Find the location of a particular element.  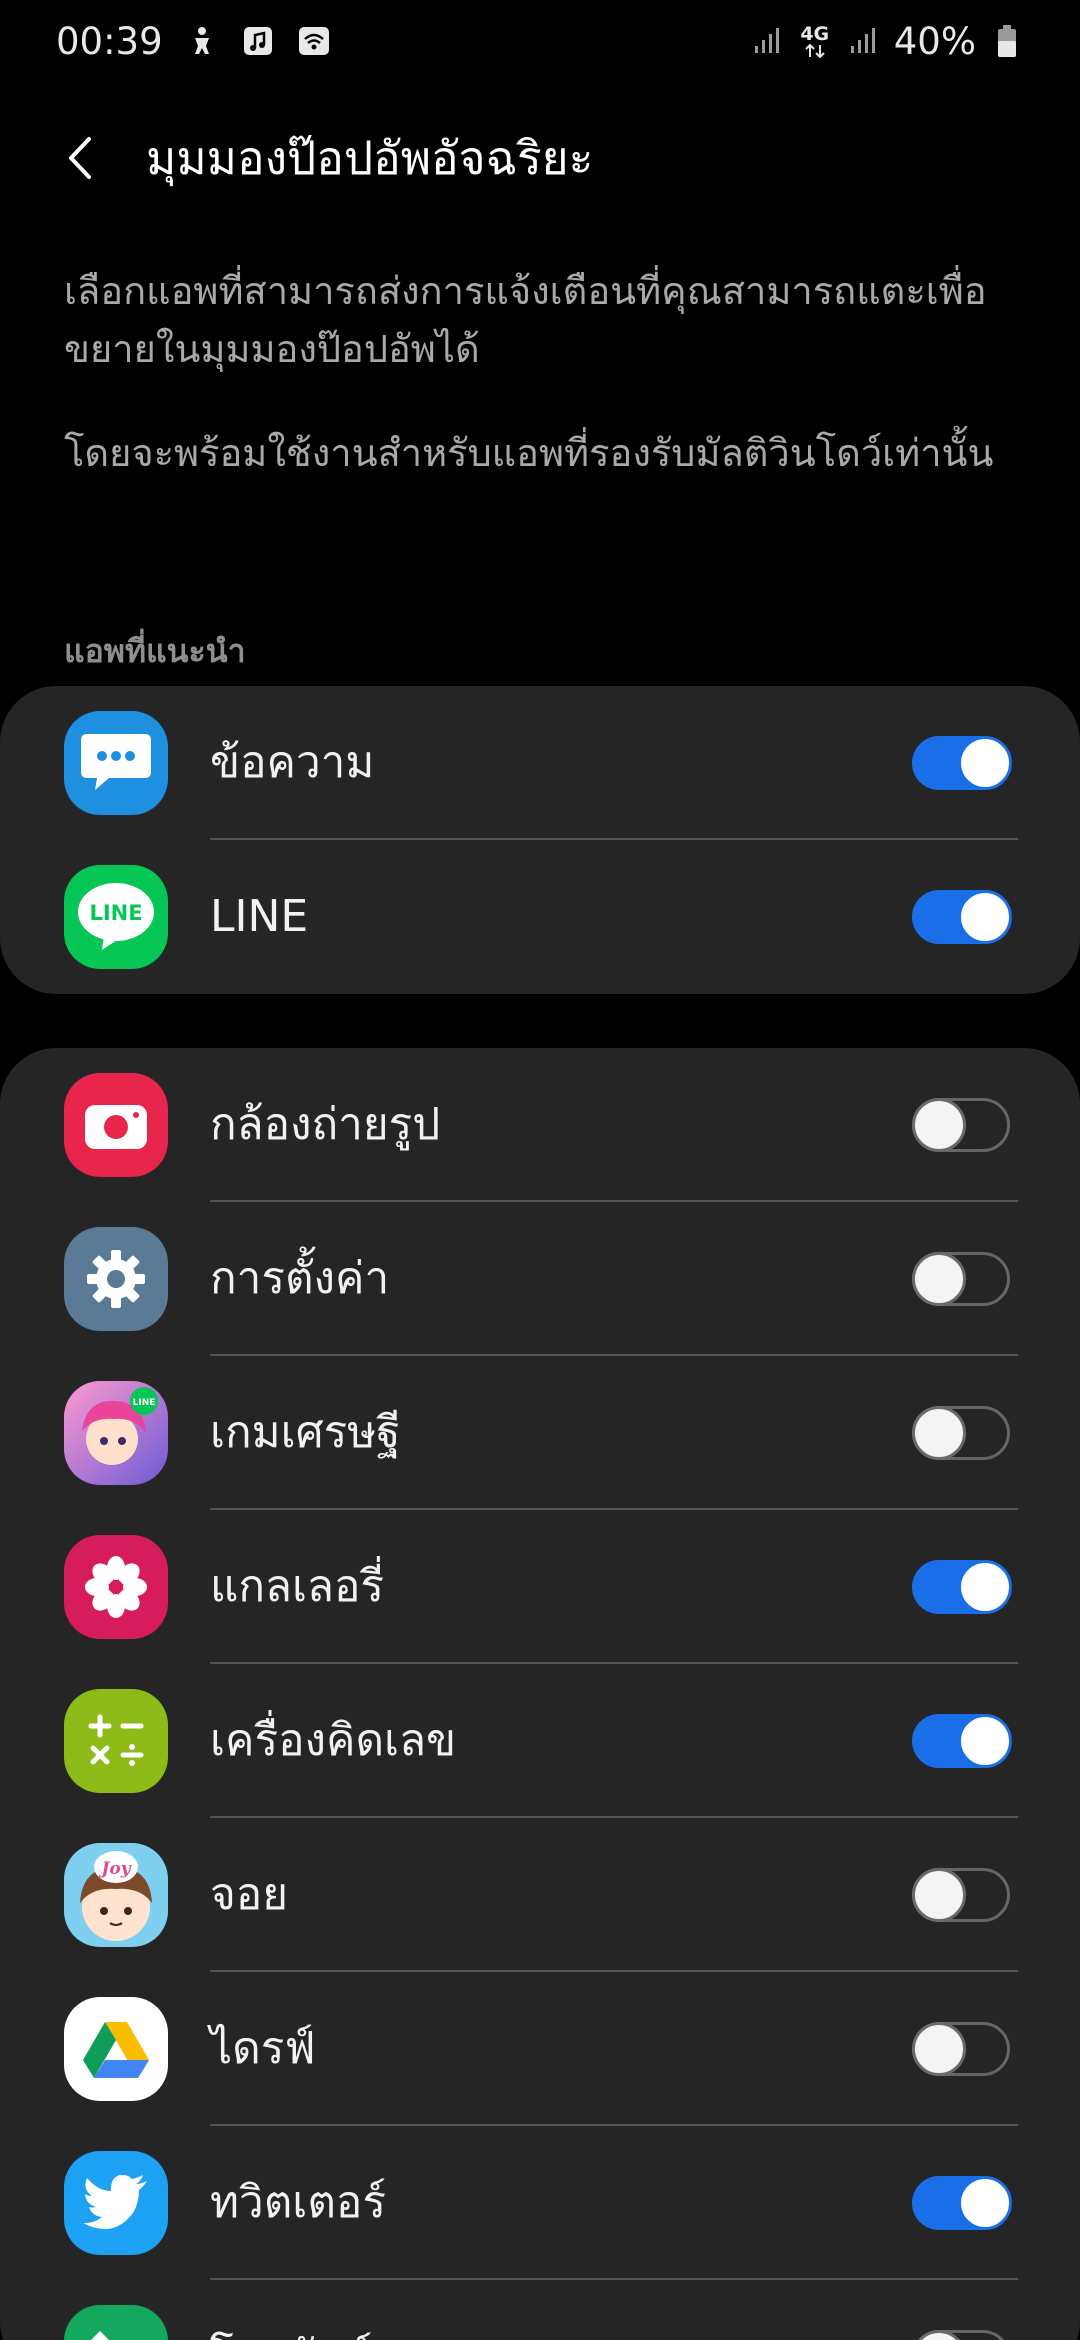

twitter-toggle is located at coordinates (962, 2203).